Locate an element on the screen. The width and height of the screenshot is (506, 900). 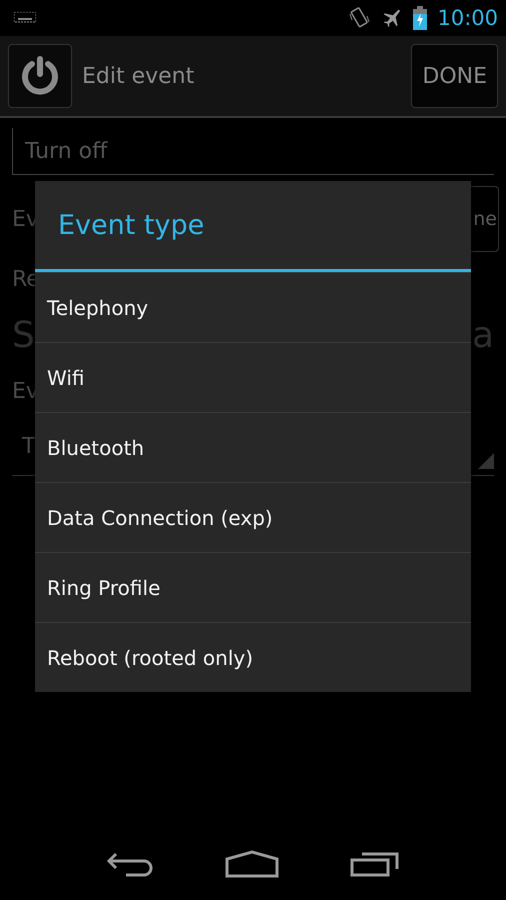
screen-title: Edit event is located at coordinates (139, 76).